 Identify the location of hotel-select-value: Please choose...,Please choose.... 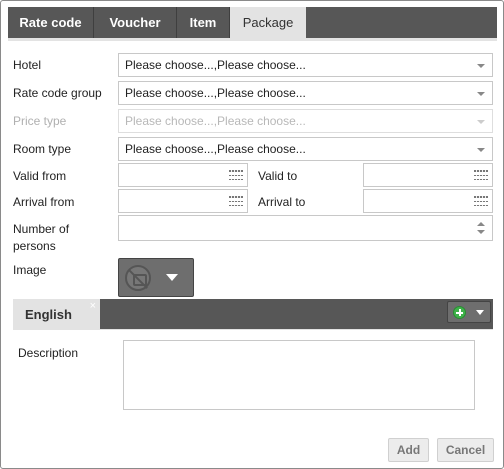
(215, 65).